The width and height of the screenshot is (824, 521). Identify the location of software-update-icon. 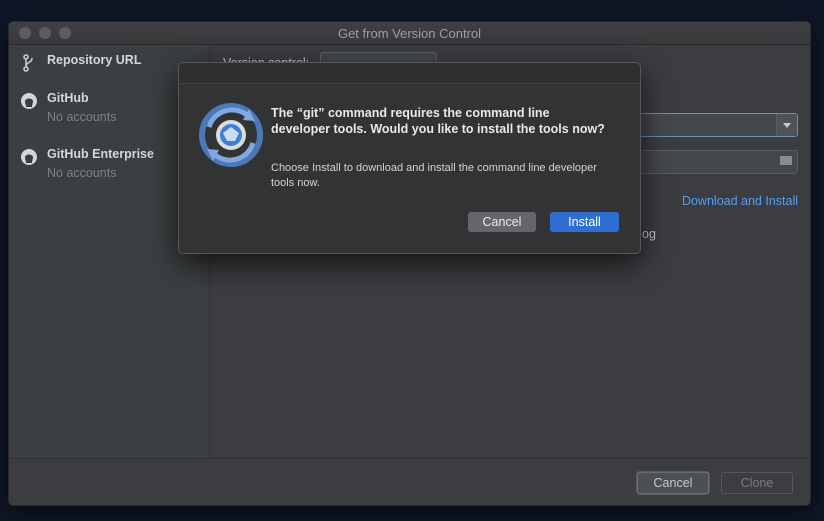
(231, 135).